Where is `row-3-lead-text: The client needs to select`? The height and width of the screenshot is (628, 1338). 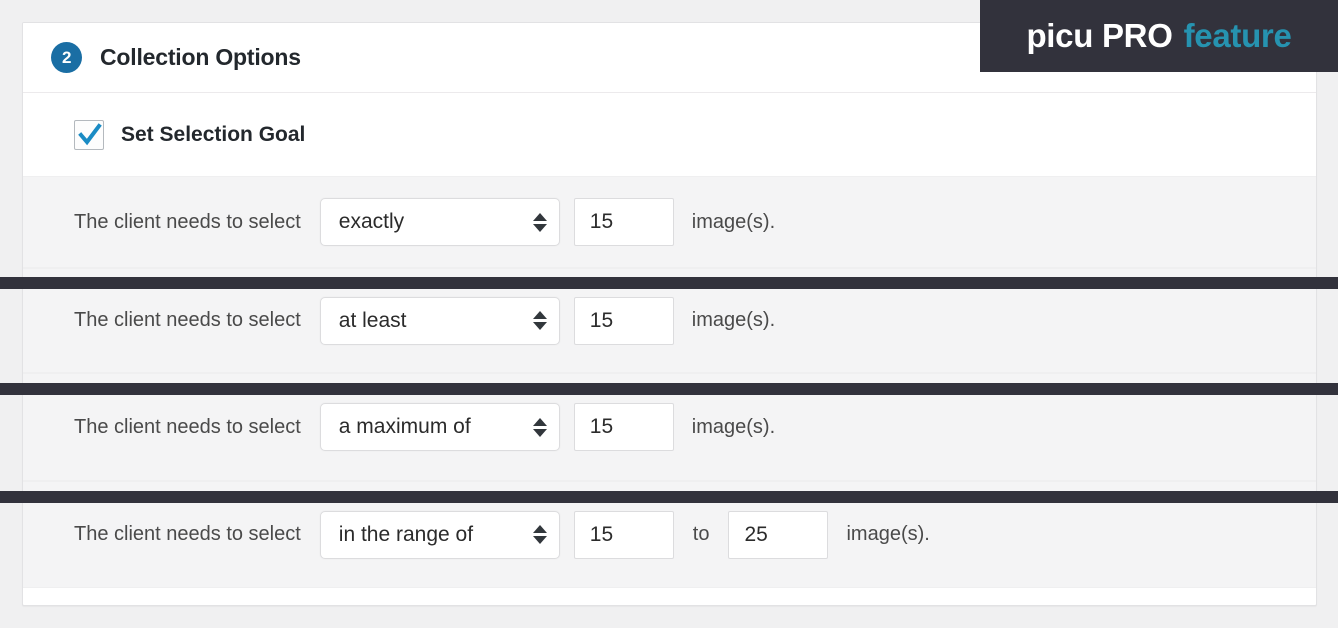
row-3-lead-text: The client needs to select is located at coordinates (187, 426).